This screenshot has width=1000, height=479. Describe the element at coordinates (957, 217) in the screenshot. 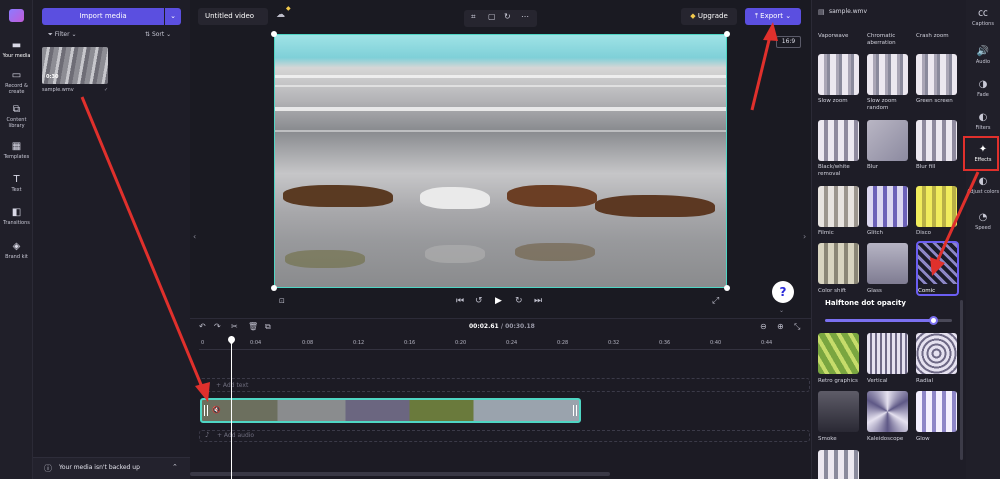

I see `arrow-line-effects` at that location.